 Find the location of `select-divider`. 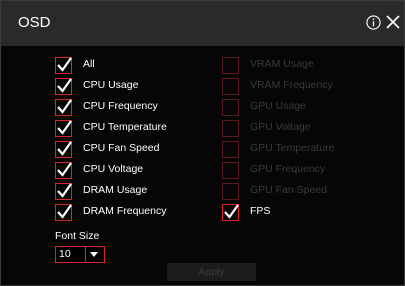

select-divider is located at coordinates (85, 254).